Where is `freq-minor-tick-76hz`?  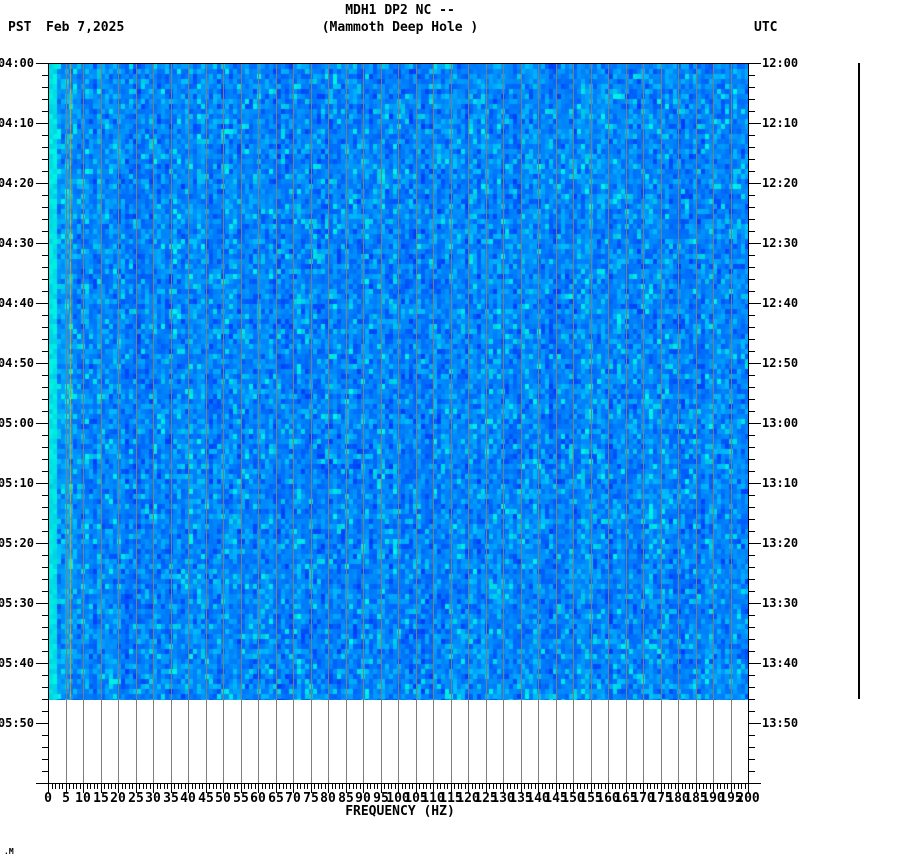
freq-minor-tick-76hz is located at coordinates (314, 786).